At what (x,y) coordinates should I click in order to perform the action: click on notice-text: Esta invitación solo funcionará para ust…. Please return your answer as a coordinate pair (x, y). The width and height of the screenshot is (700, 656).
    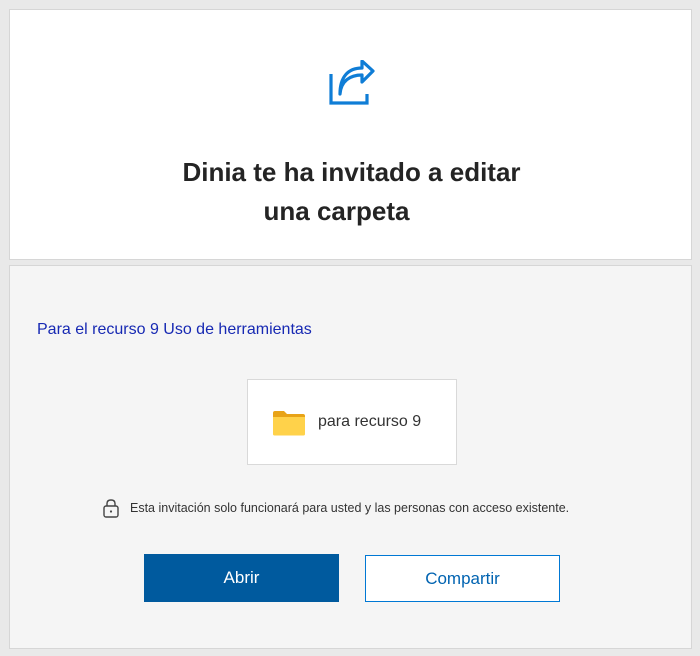
    Looking at the image, I should click on (350, 508).